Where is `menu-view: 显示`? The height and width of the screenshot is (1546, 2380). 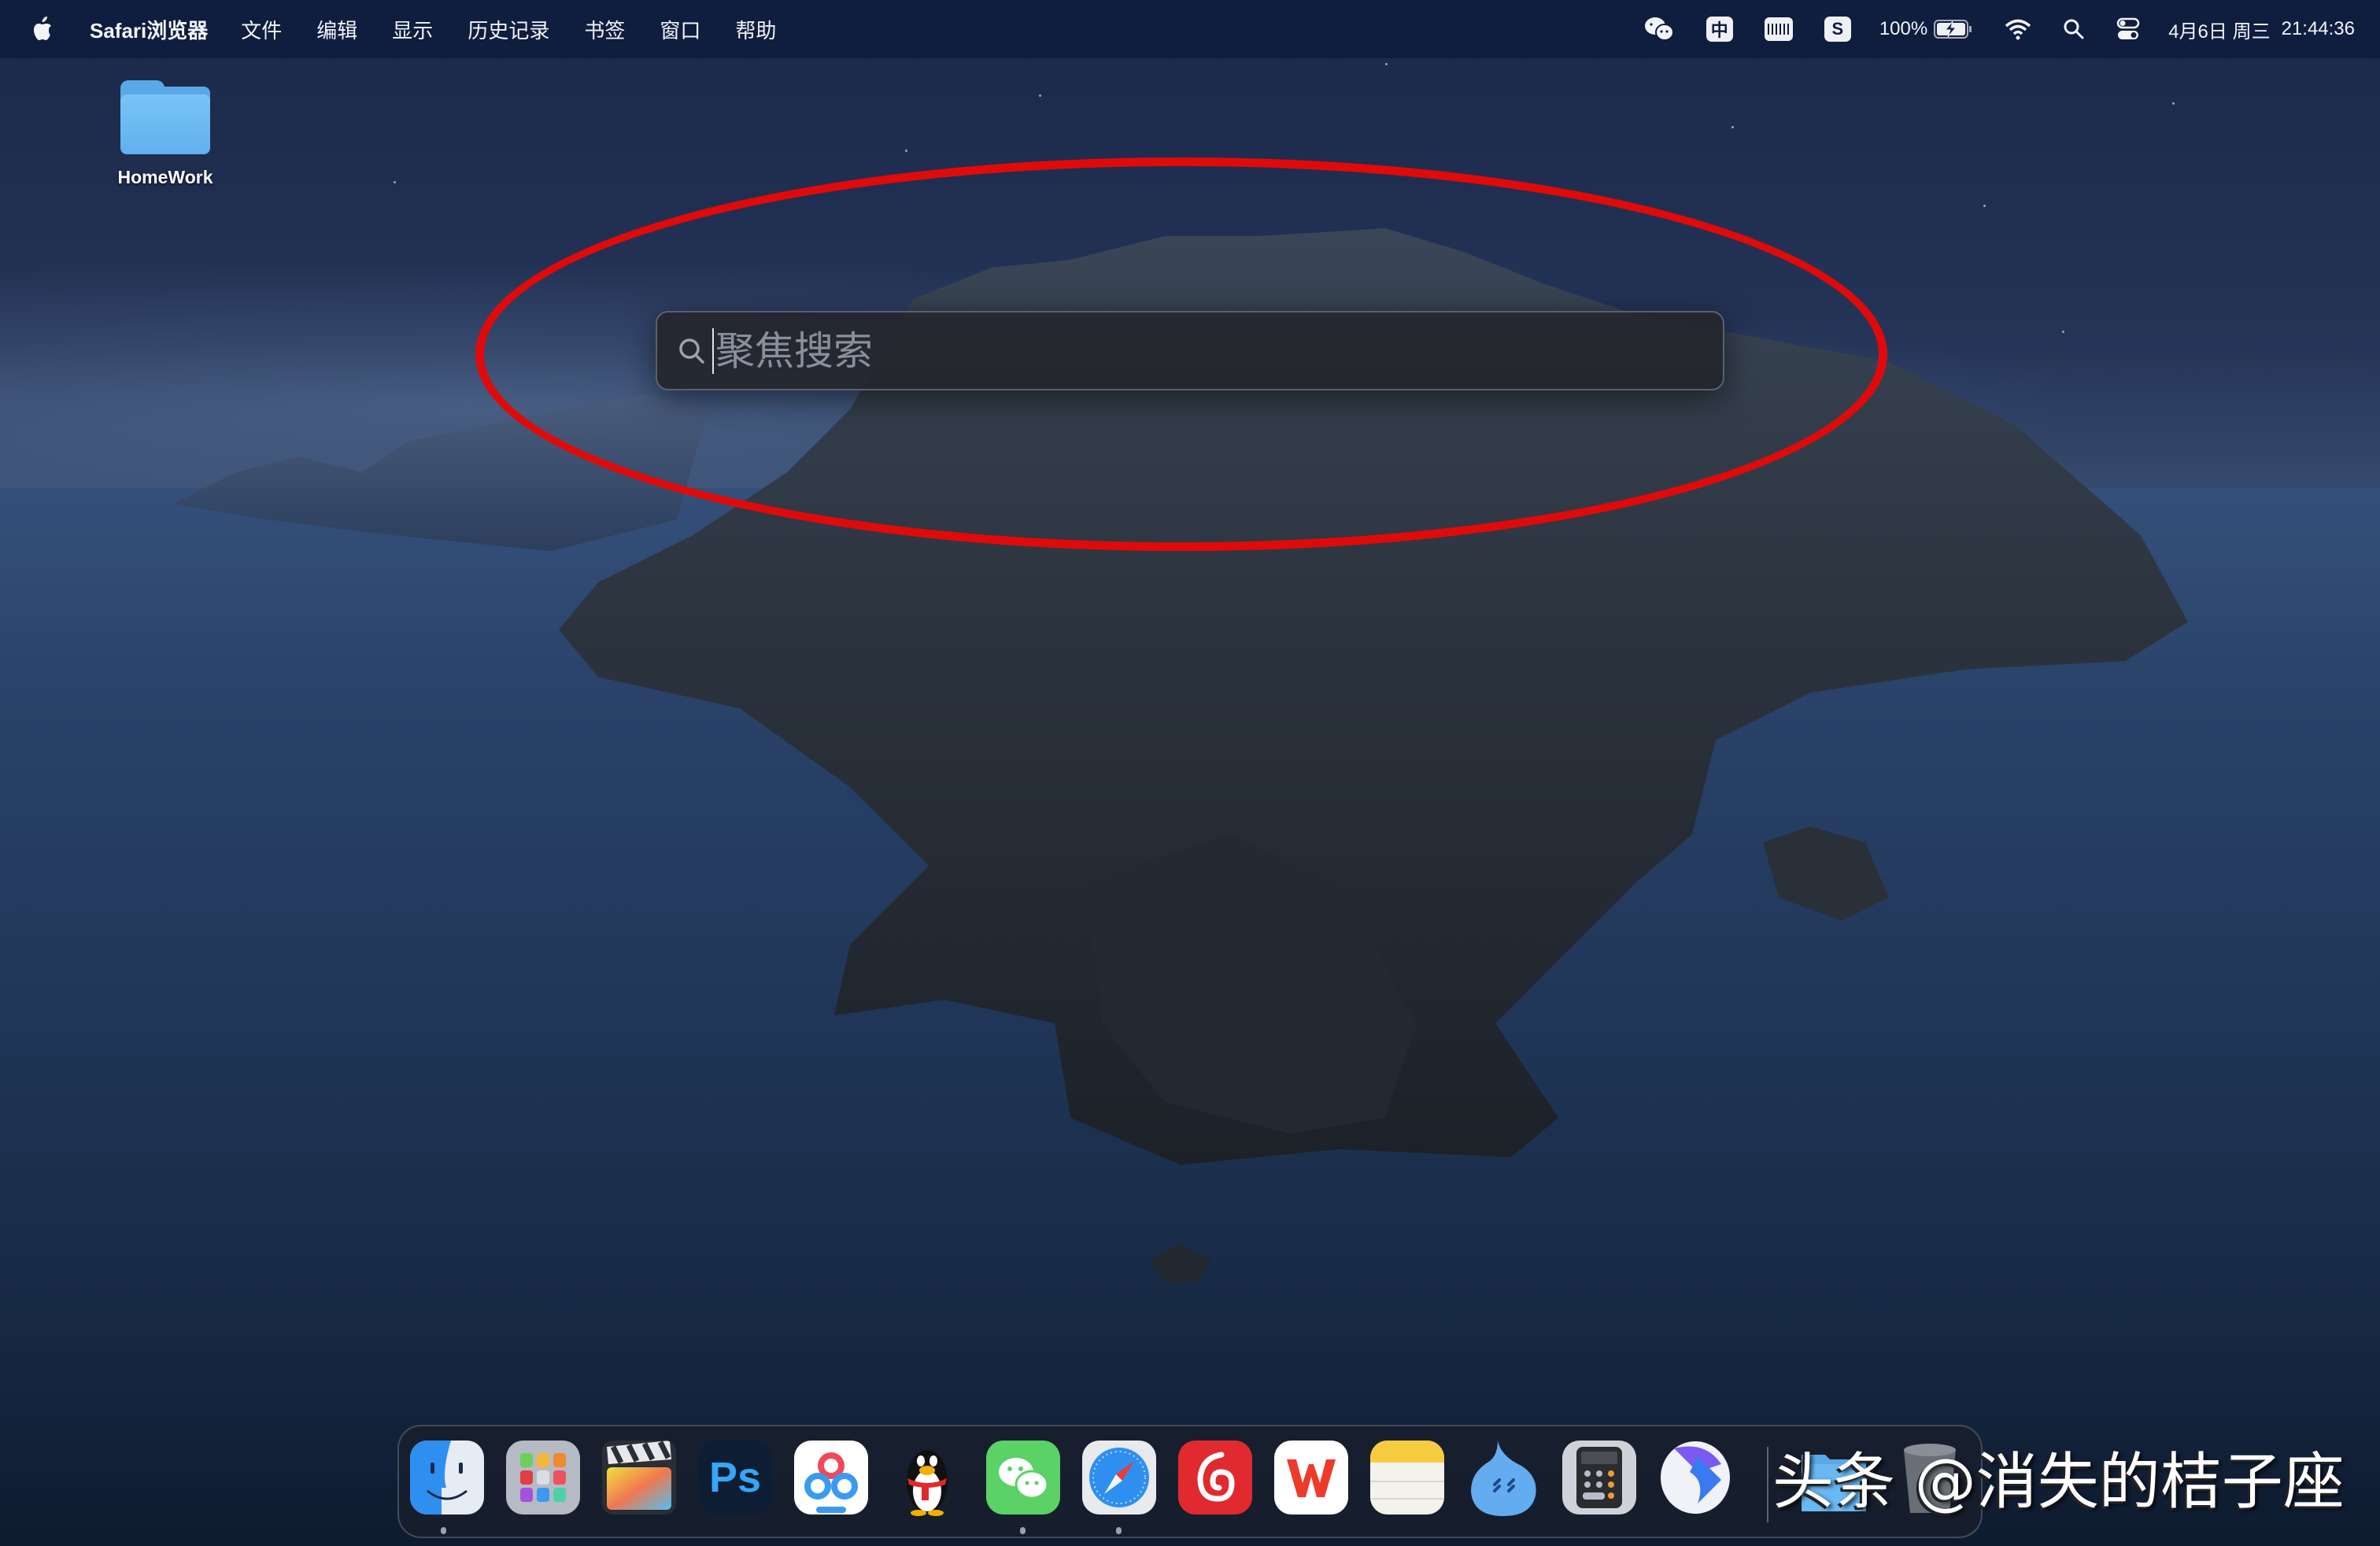
menu-view: 显示 is located at coordinates (413, 29).